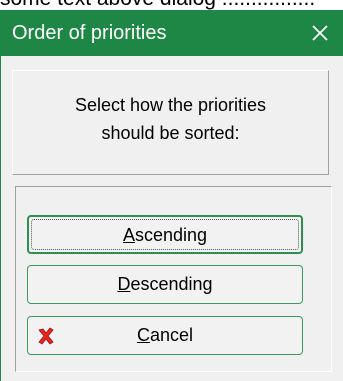 This screenshot has width=343, height=381. Describe the element at coordinates (170, 105) in the screenshot. I see `message-line-1: Select how the priorities` at that location.